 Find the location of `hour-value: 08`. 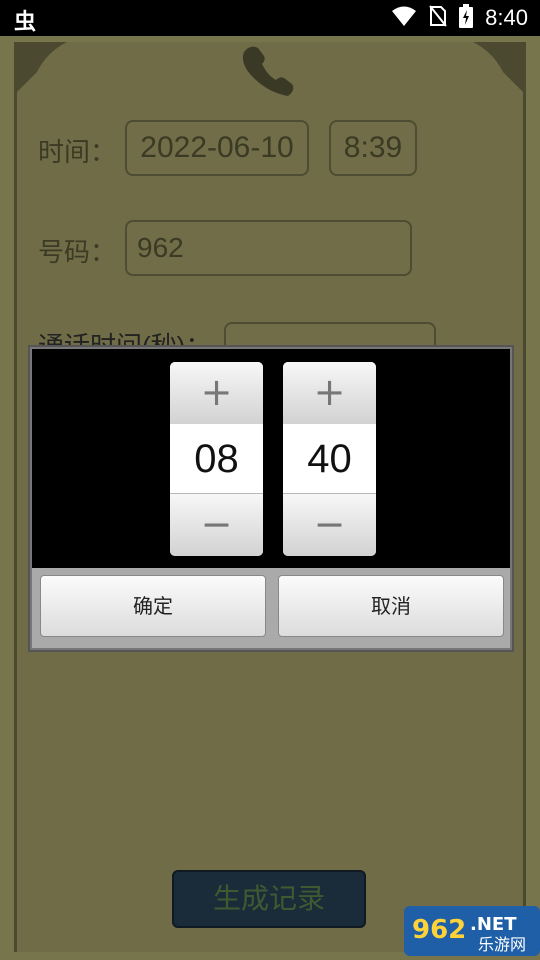

hour-value: 08 is located at coordinates (216, 459).